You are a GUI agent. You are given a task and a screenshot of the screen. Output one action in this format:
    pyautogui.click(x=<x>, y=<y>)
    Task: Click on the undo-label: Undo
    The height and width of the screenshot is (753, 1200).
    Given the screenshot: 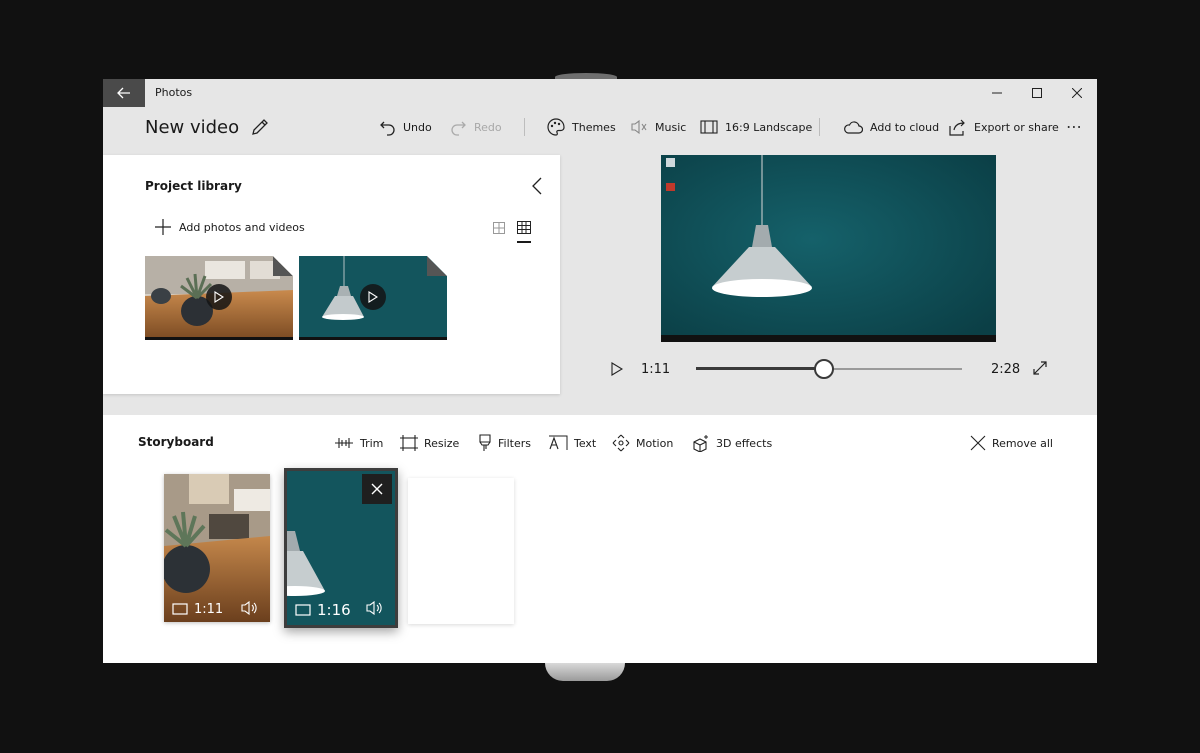 What is the action you would take?
    pyautogui.click(x=417, y=127)
    